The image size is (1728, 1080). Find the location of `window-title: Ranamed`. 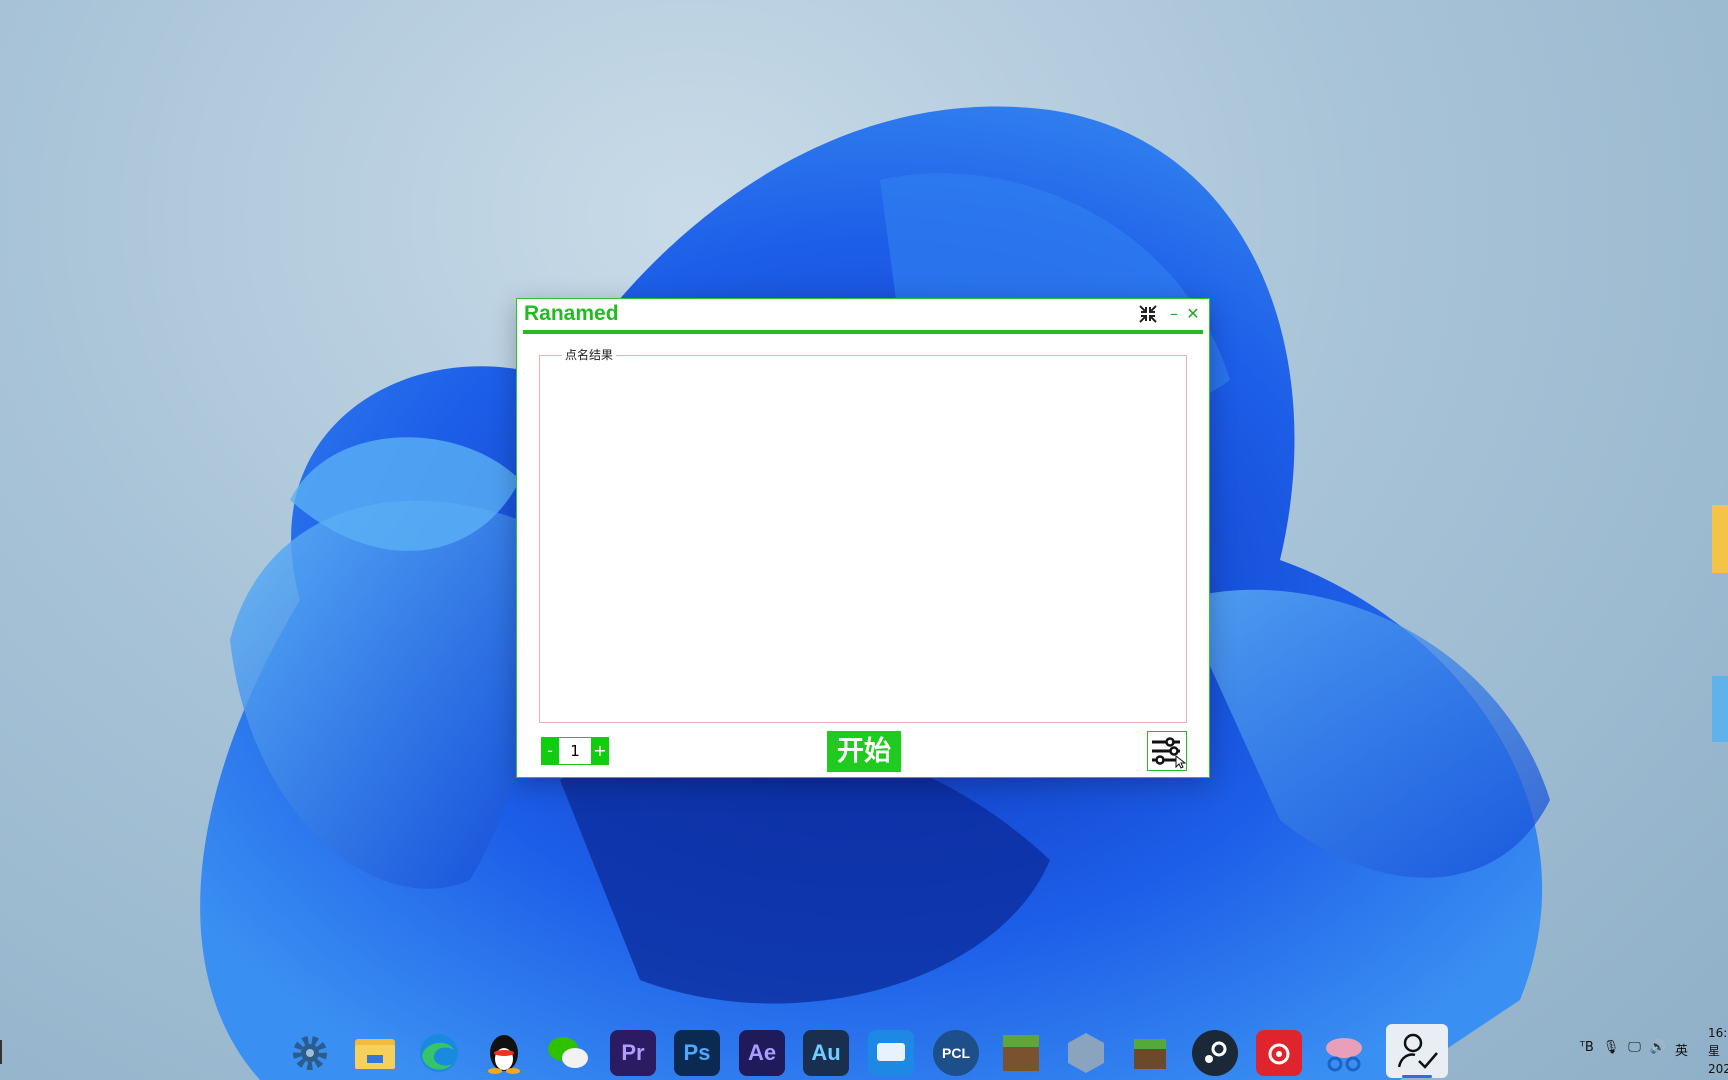

window-title: Ranamed is located at coordinates (571, 313).